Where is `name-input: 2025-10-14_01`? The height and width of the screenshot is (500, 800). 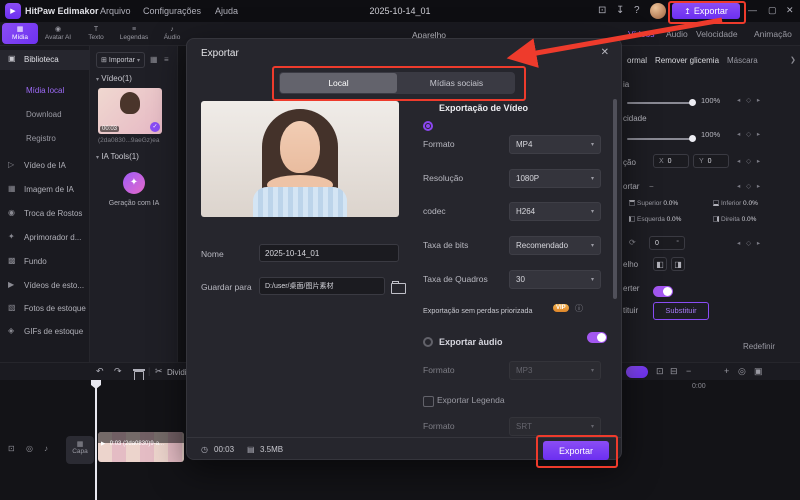
name-input: 2025-10-14_01 is located at coordinates (329, 253).